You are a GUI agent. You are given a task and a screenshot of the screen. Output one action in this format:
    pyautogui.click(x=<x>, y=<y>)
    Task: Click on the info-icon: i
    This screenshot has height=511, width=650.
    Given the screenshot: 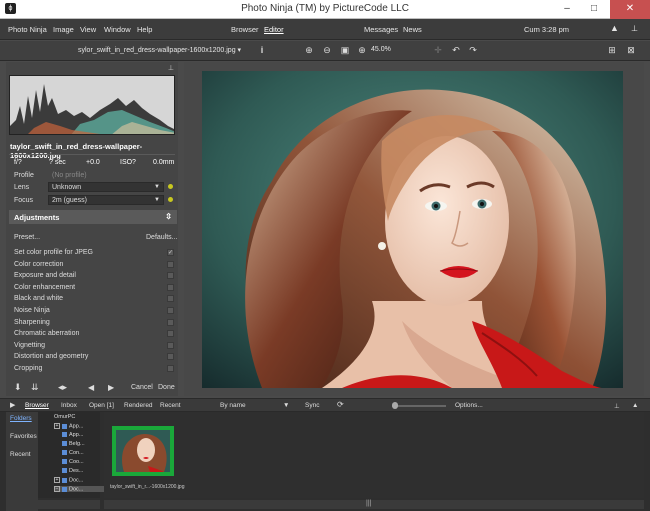 What is the action you would take?
    pyautogui.click(x=262, y=50)
    